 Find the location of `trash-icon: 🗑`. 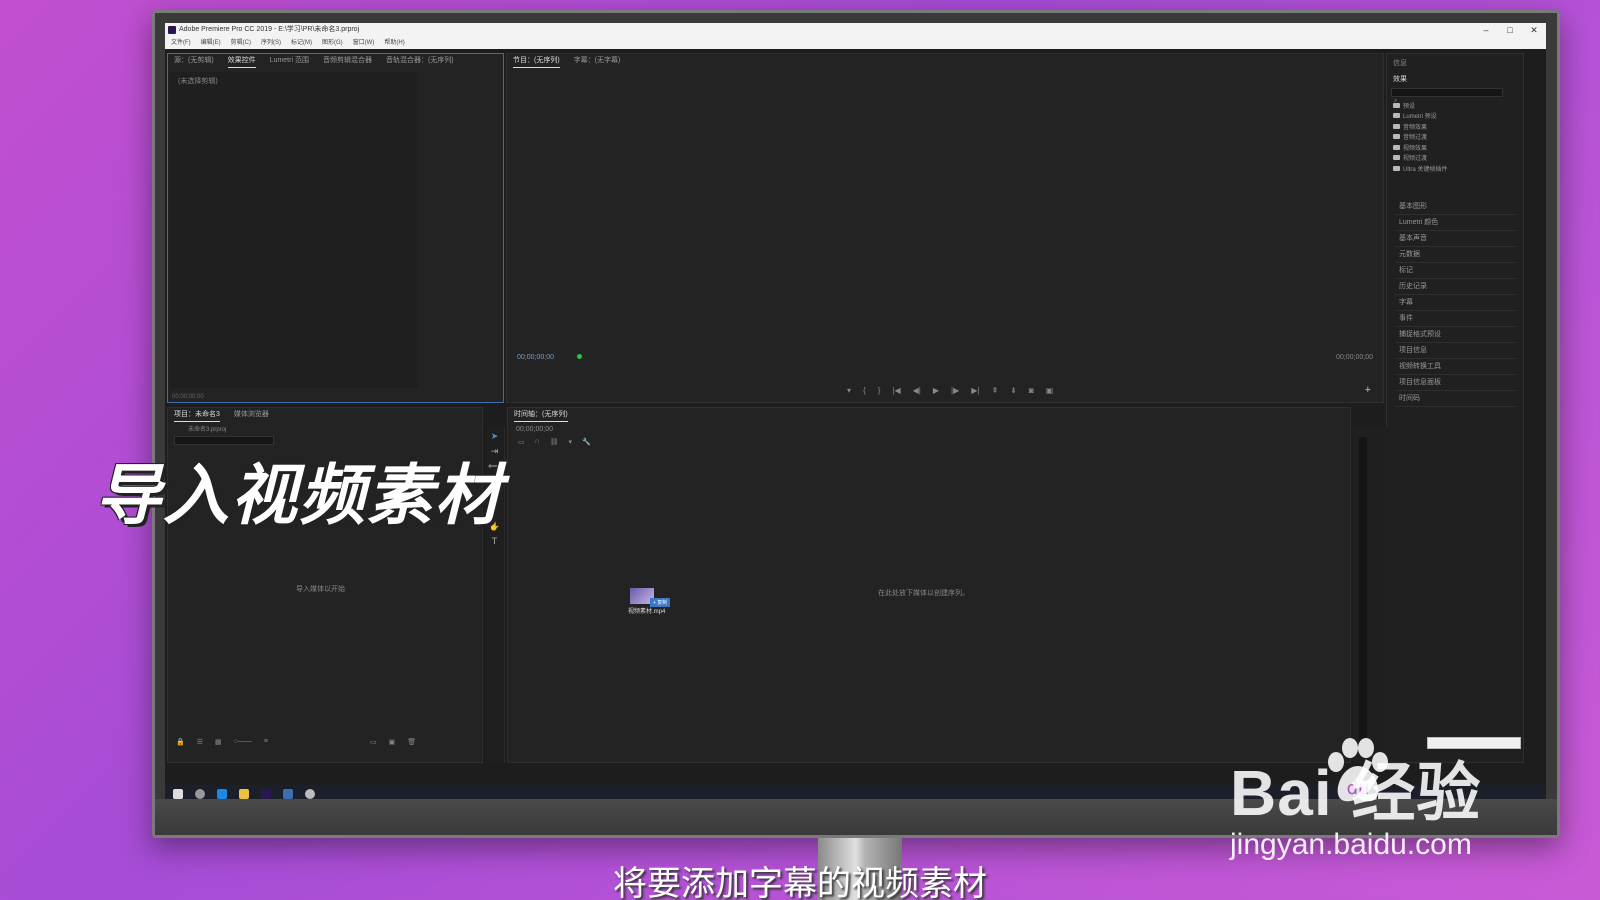

trash-icon: 🗑 is located at coordinates (411, 742).